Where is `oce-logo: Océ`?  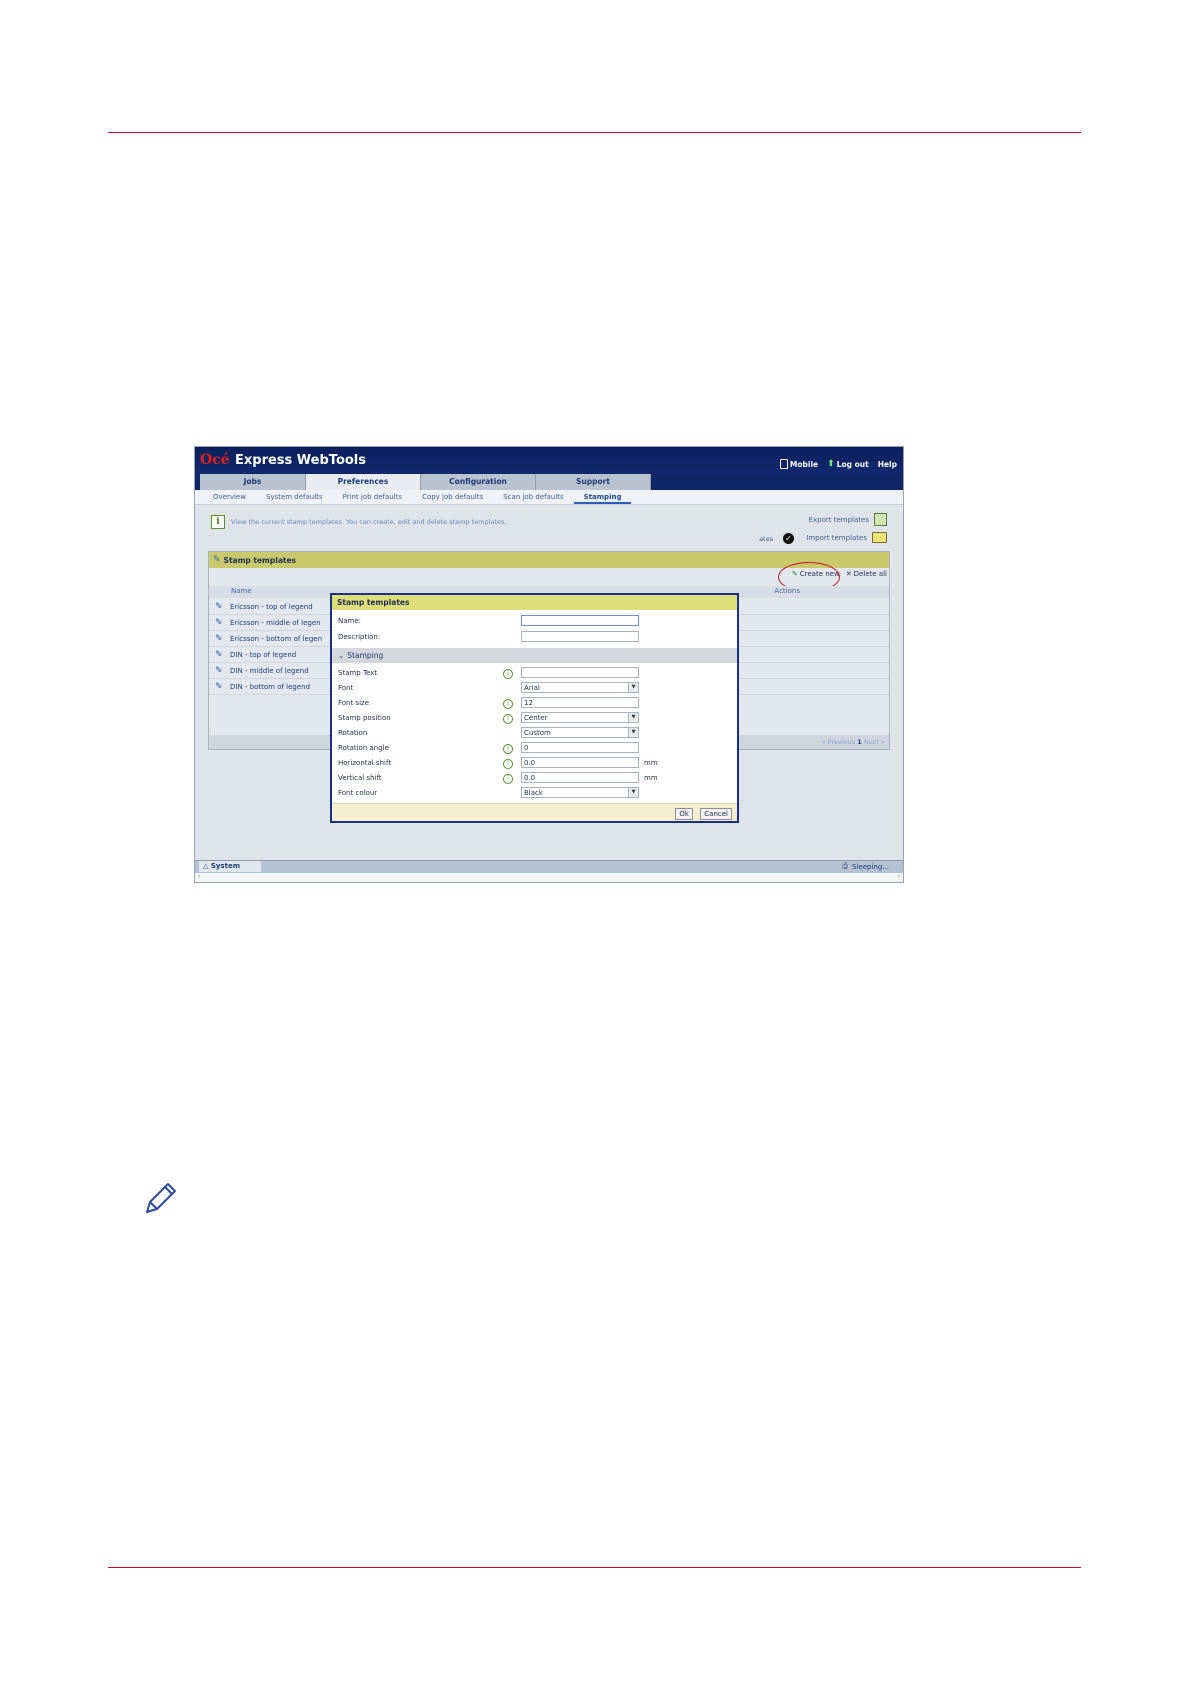 oce-logo: Océ is located at coordinates (215, 460).